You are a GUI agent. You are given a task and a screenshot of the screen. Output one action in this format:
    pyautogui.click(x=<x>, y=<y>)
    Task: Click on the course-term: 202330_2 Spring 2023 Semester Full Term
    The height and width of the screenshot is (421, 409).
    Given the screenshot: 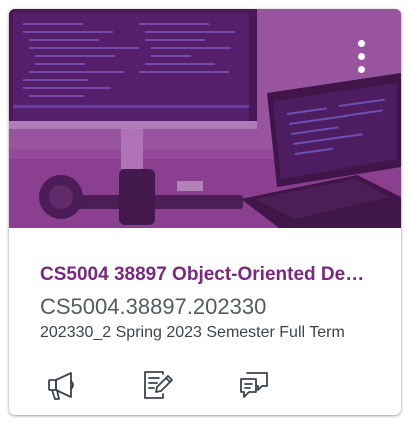 What is the action you would take?
    pyautogui.click(x=192, y=332)
    